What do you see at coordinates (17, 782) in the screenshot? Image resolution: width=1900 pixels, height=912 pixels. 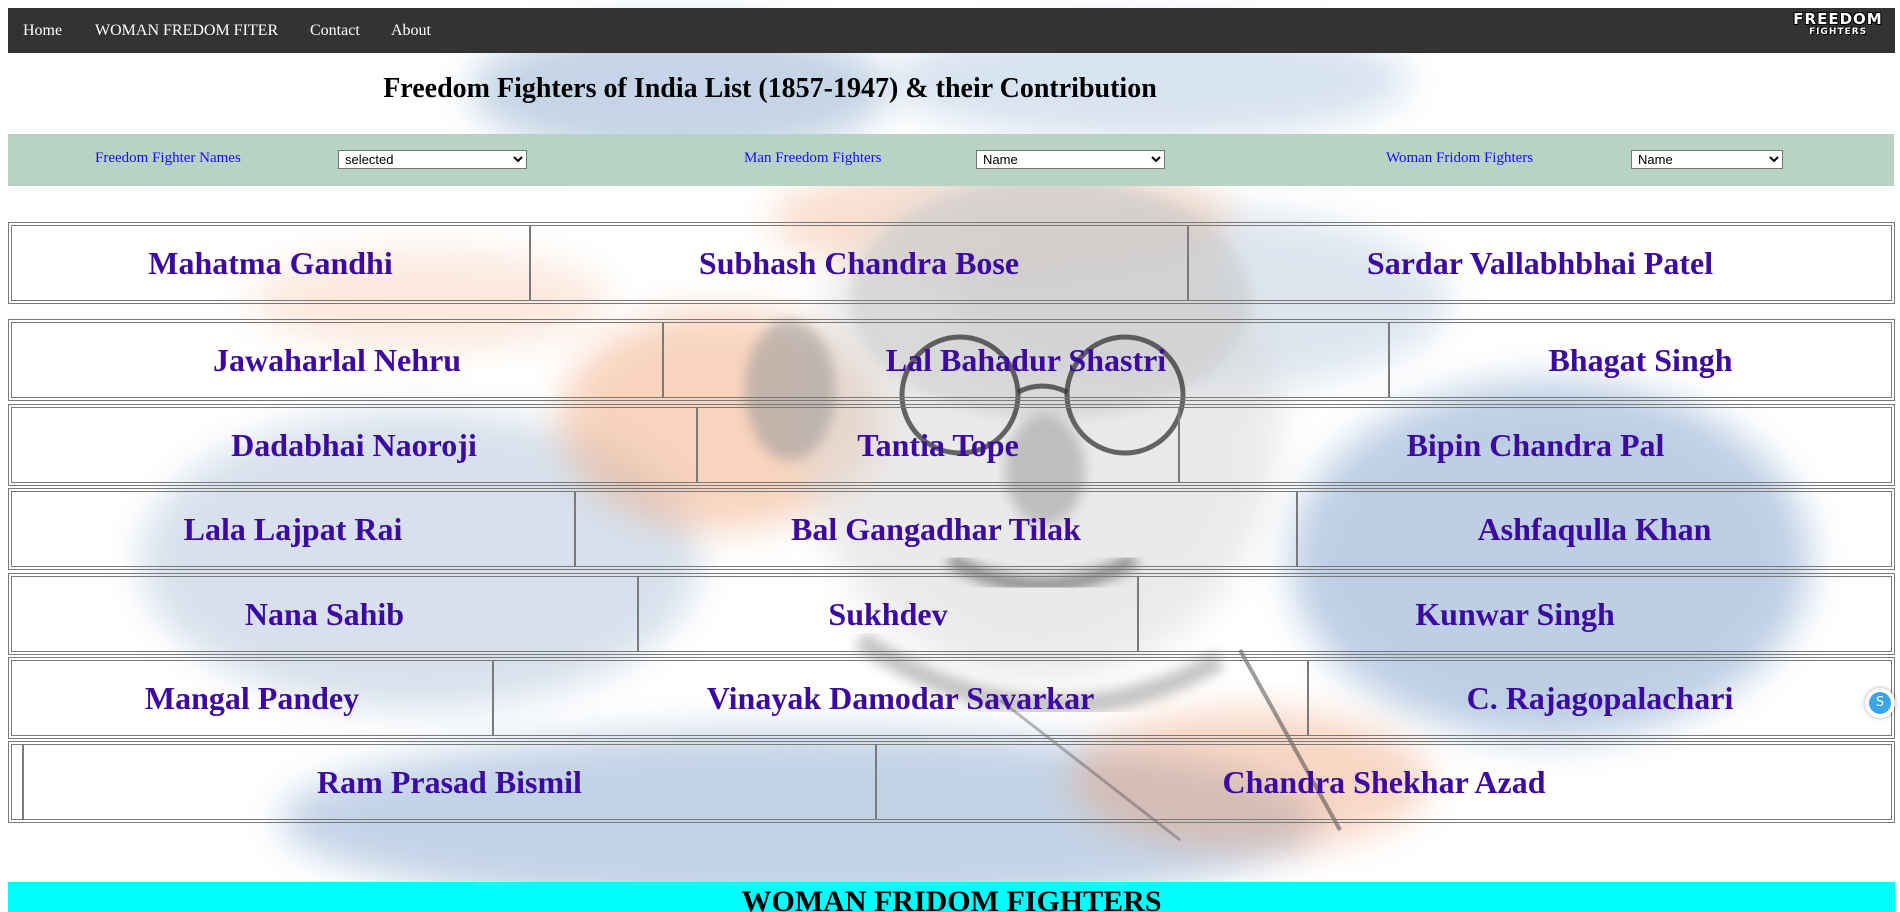 I see `empty-cell` at bounding box center [17, 782].